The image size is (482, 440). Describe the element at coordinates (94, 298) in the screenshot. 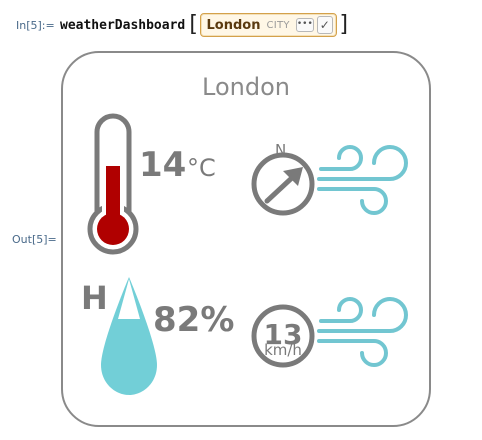

I see `humidity-letter: H` at that location.